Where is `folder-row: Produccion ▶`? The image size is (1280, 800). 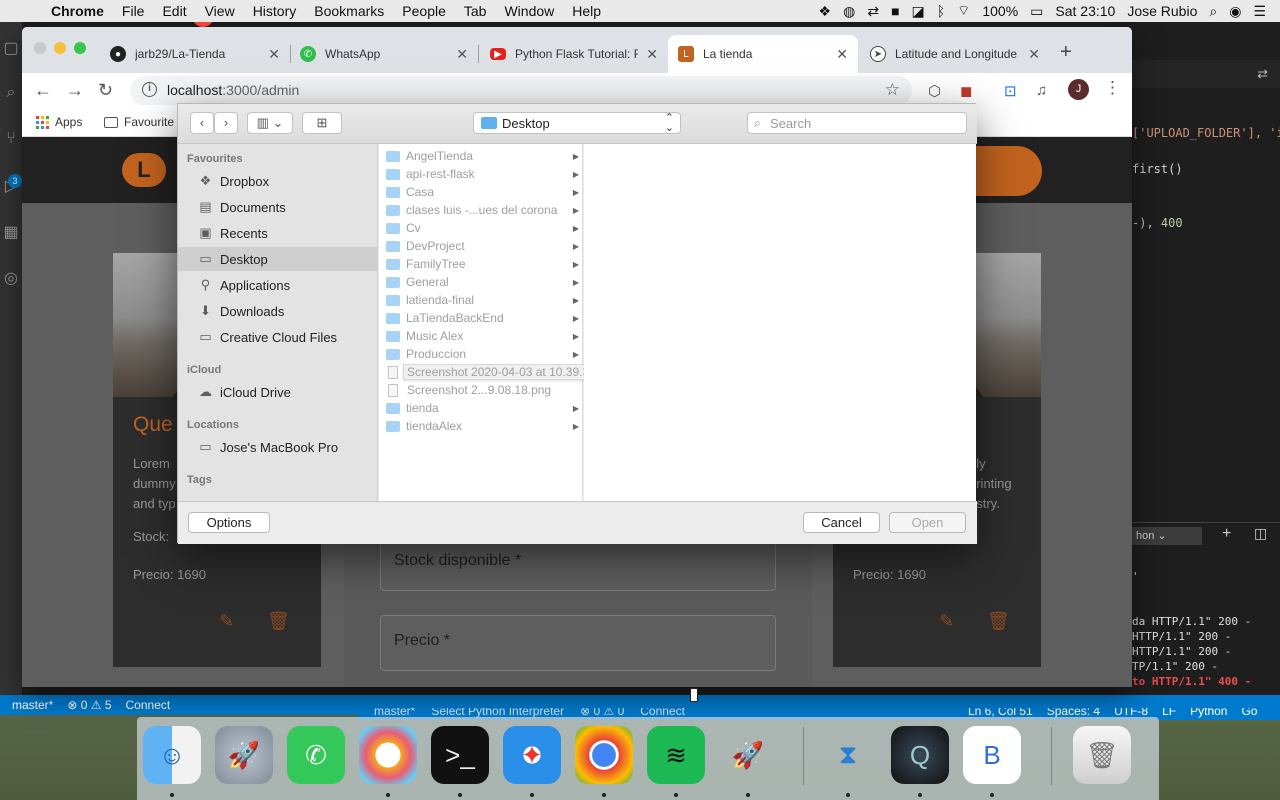
folder-row: Produccion ▶ is located at coordinates (481, 354).